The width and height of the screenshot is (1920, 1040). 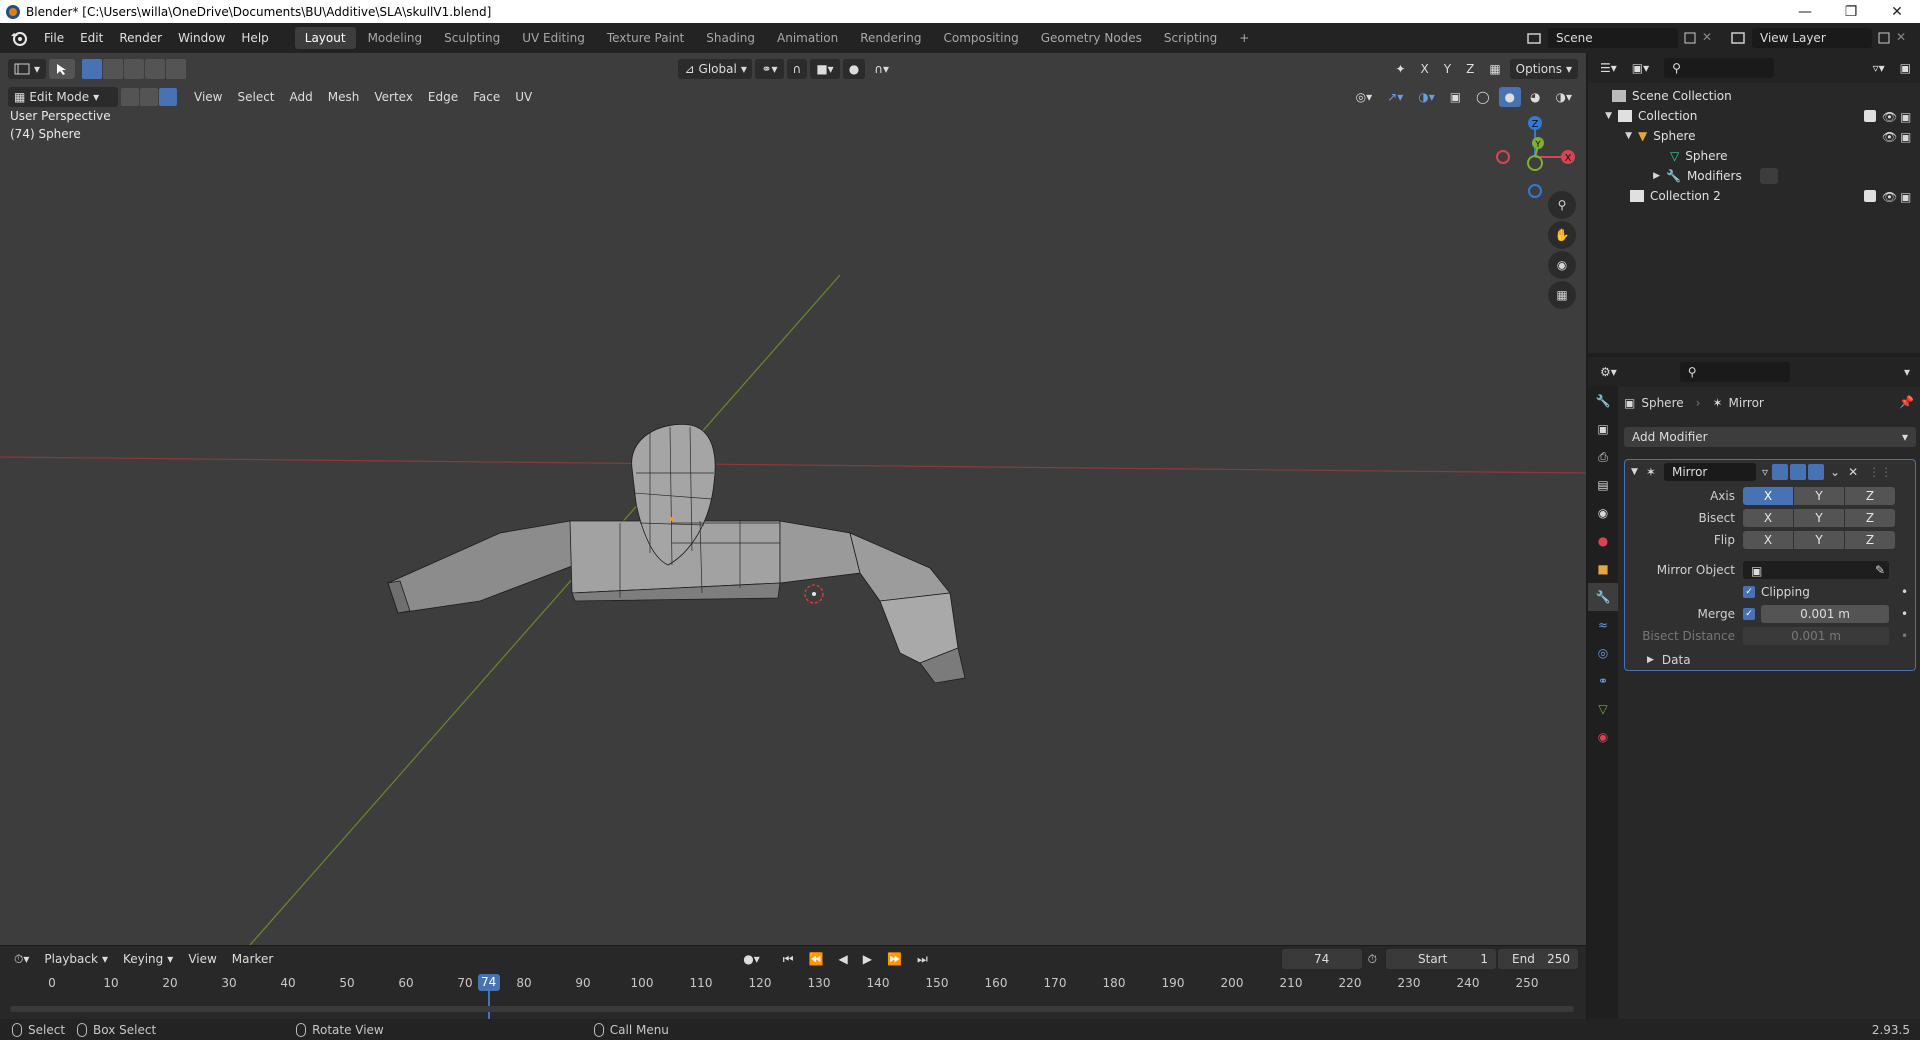 What do you see at coordinates (1812, 38) in the screenshot?
I see `view-layer-selector: View Layer` at bounding box center [1812, 38].